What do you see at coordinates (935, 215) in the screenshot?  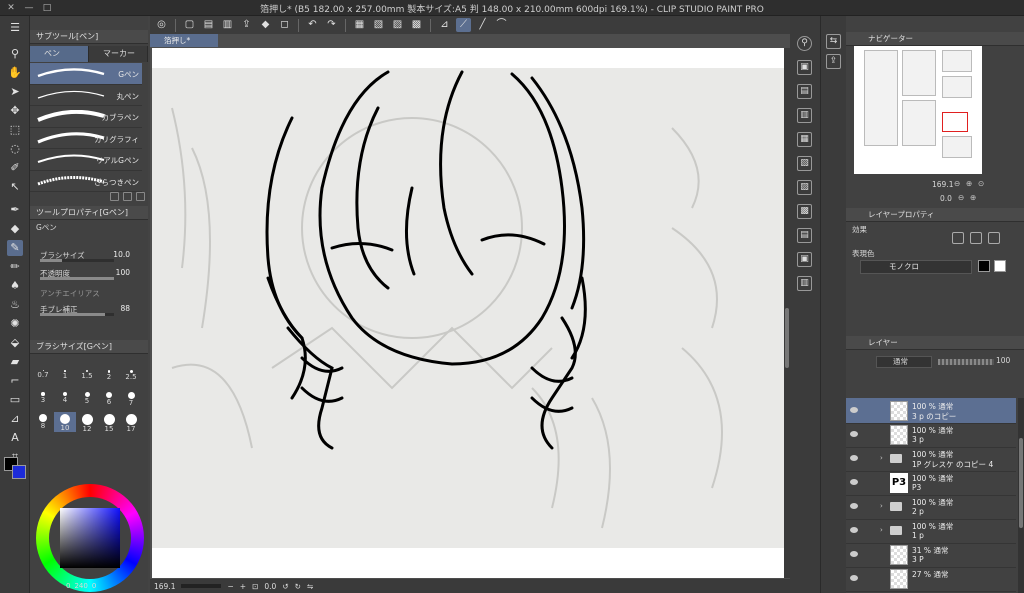 I see `layer-property-header: レイヤープロパティ` at bounding box center [935, 215].